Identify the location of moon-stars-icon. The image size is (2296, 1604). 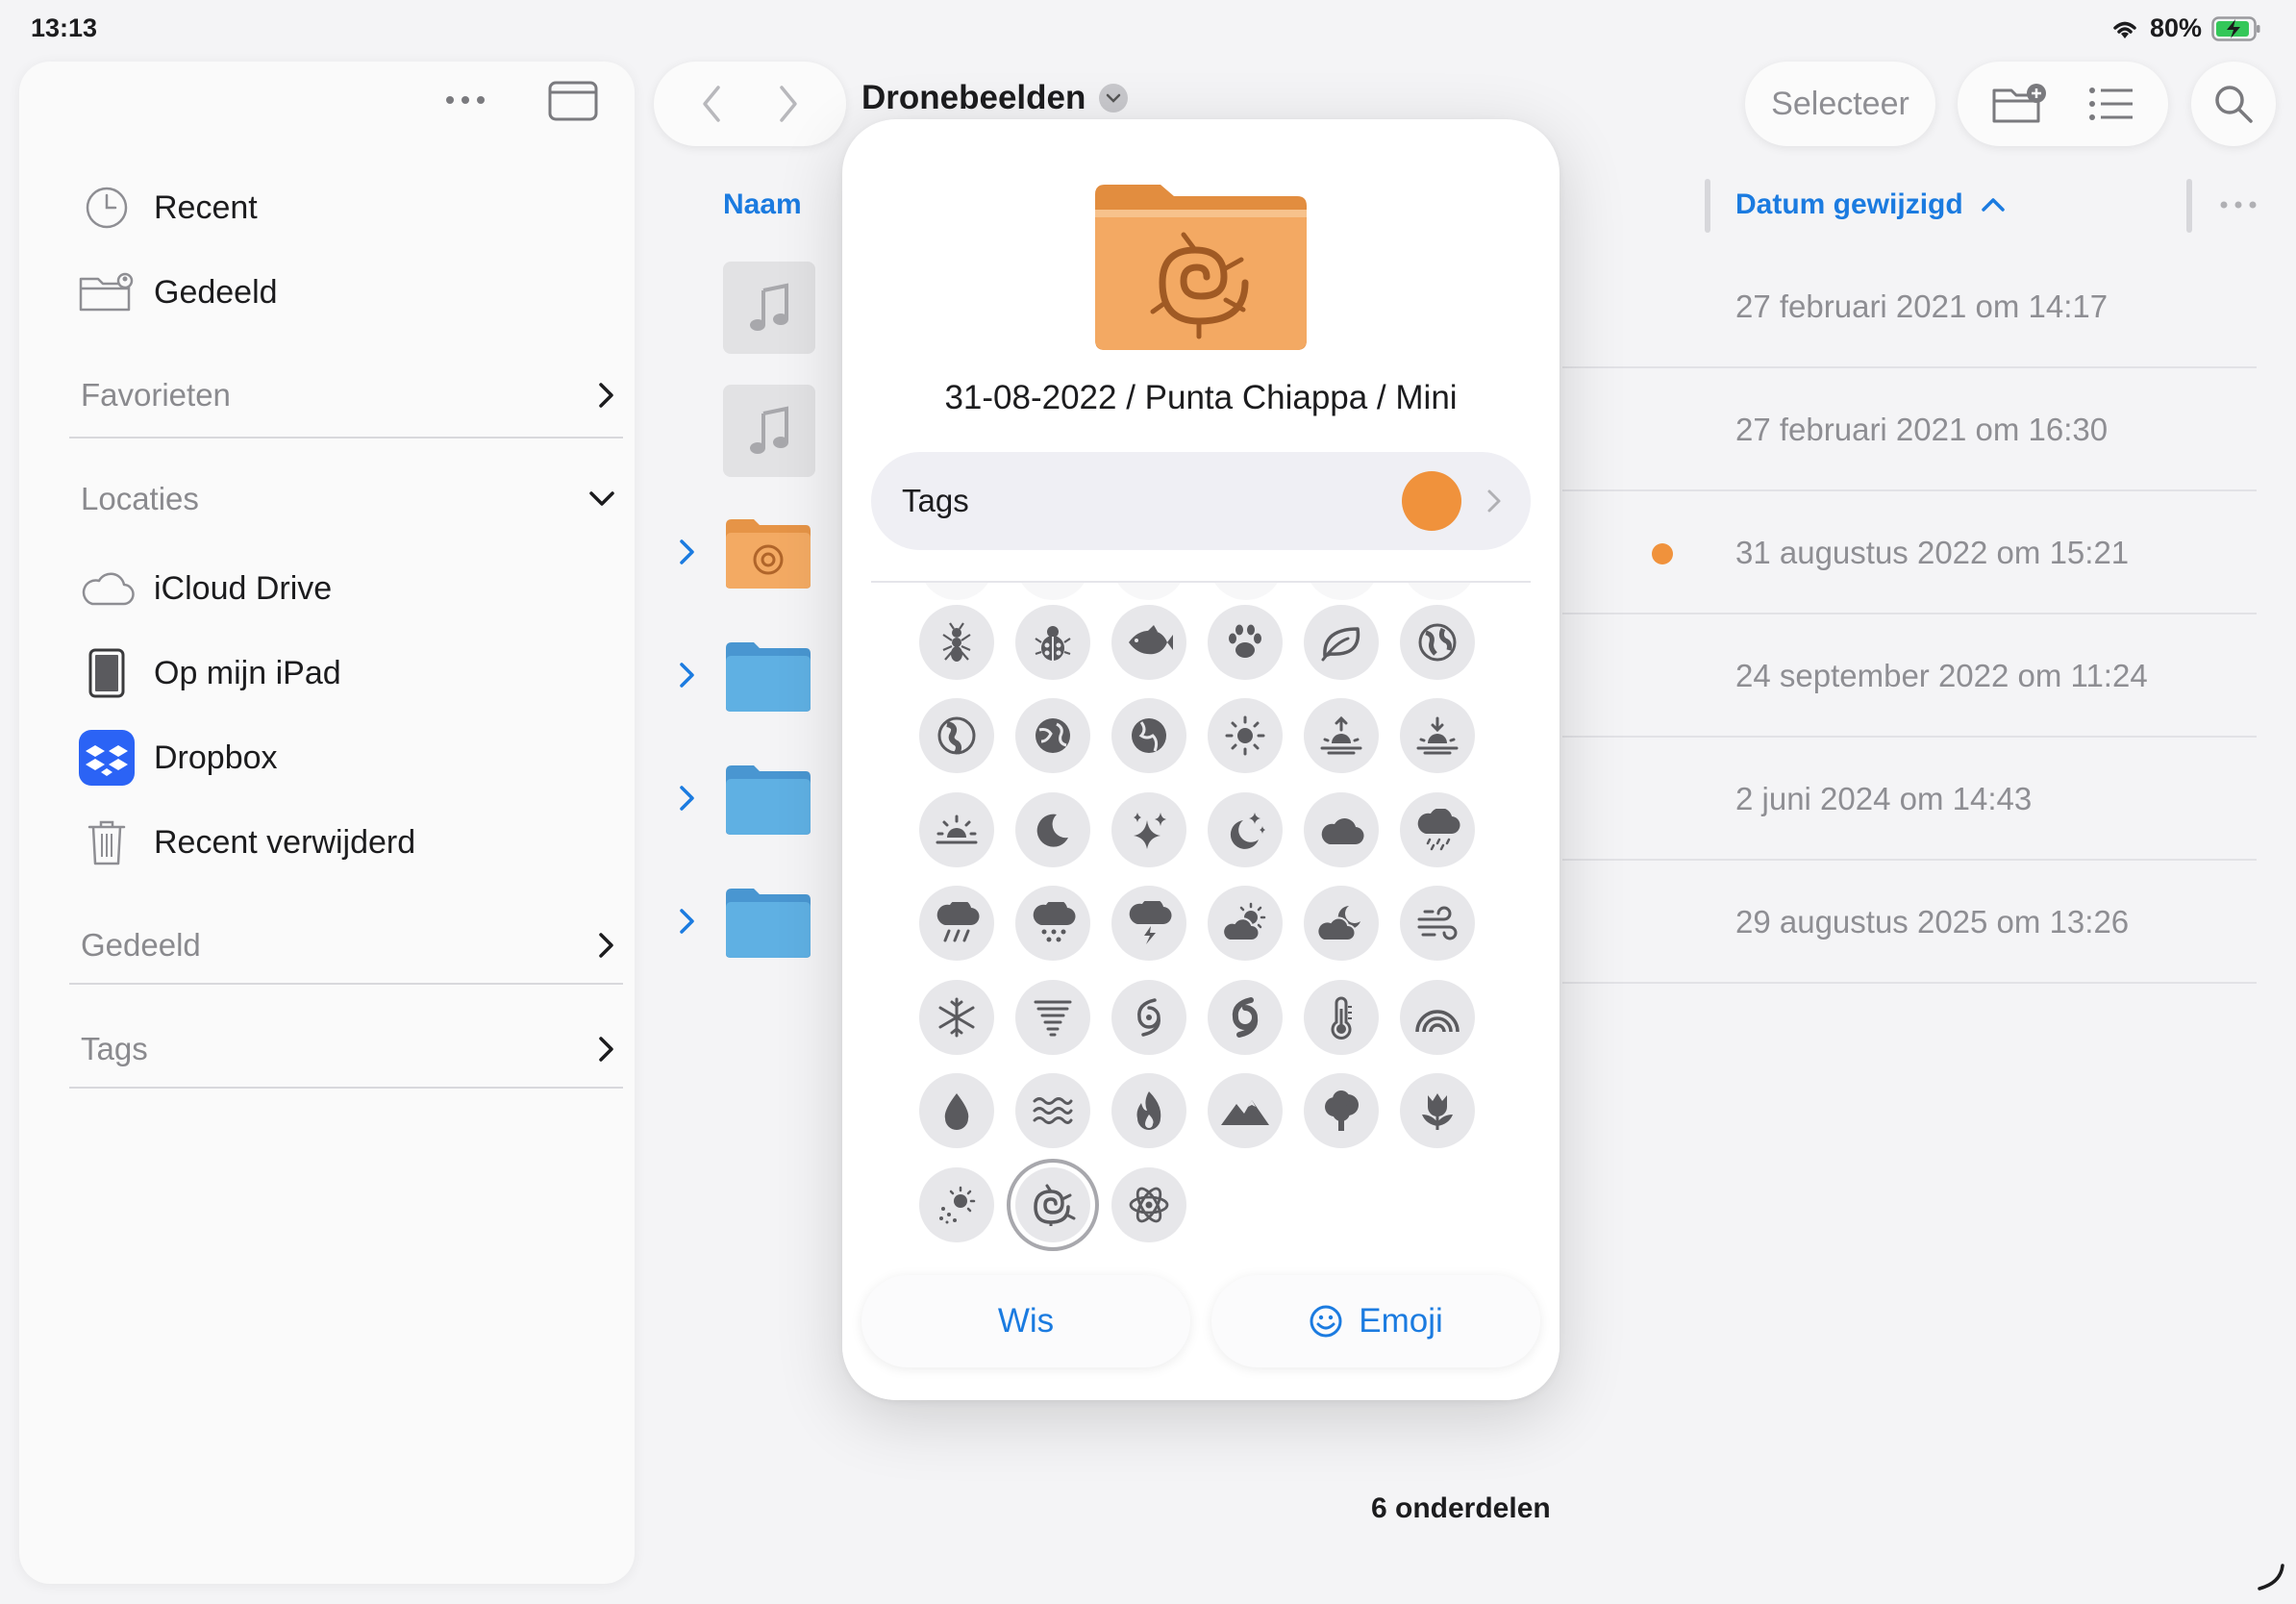
(1245, 829).